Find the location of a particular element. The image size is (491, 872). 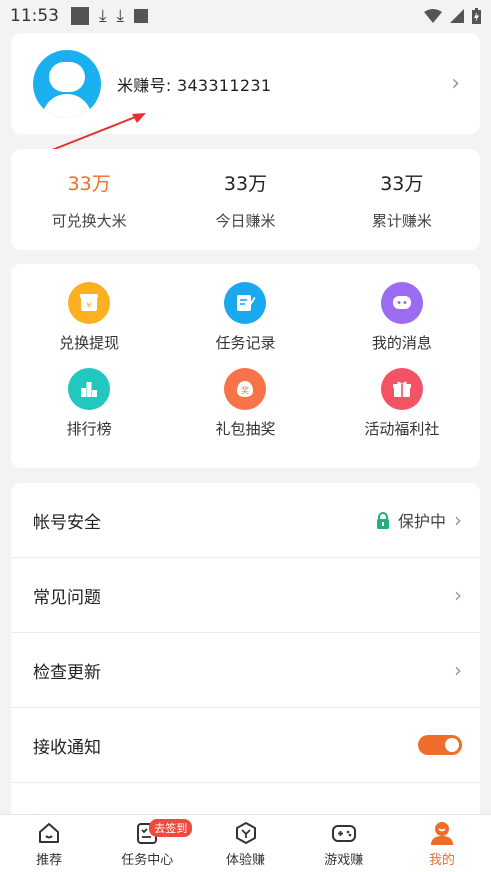

stat-label: 累计赚米 is located at coordinates (401, 220).